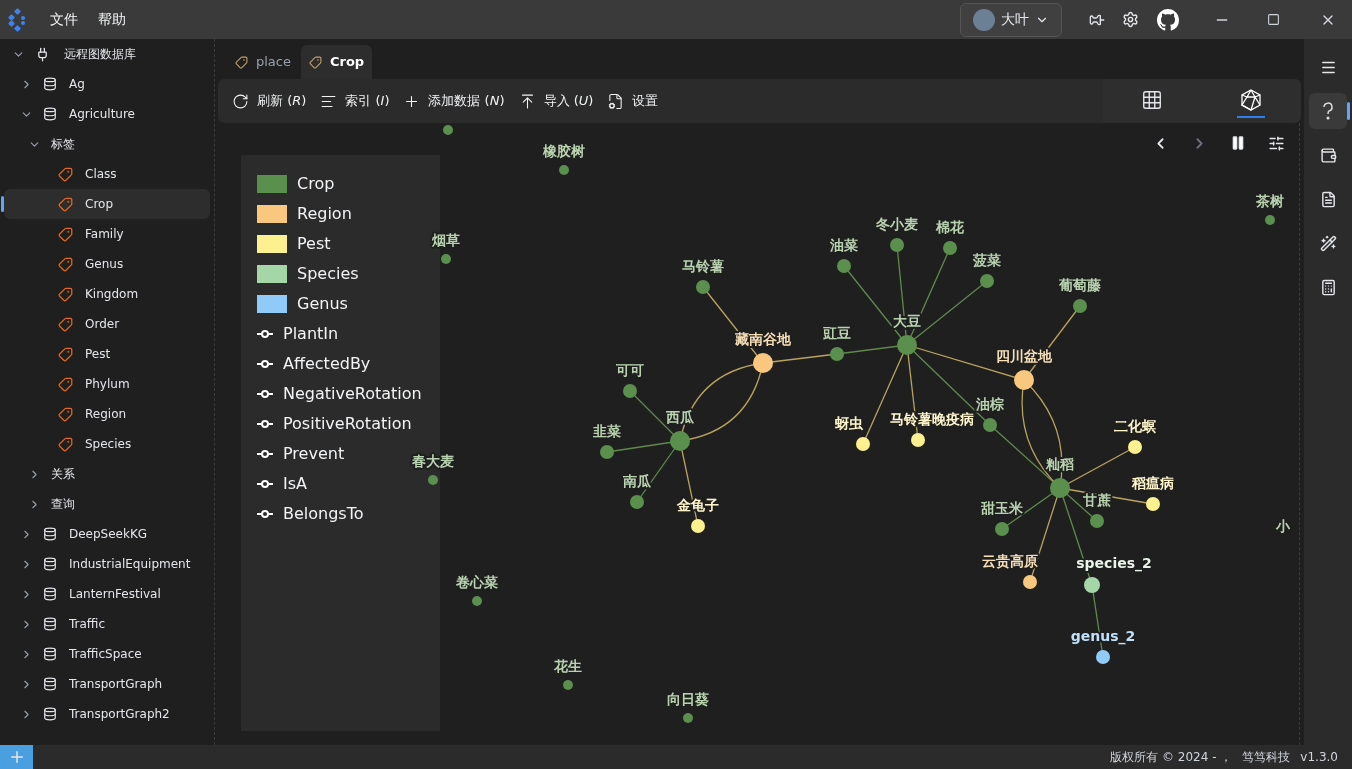  I want to click on tree-item: Agriculture, so click(107, 114).